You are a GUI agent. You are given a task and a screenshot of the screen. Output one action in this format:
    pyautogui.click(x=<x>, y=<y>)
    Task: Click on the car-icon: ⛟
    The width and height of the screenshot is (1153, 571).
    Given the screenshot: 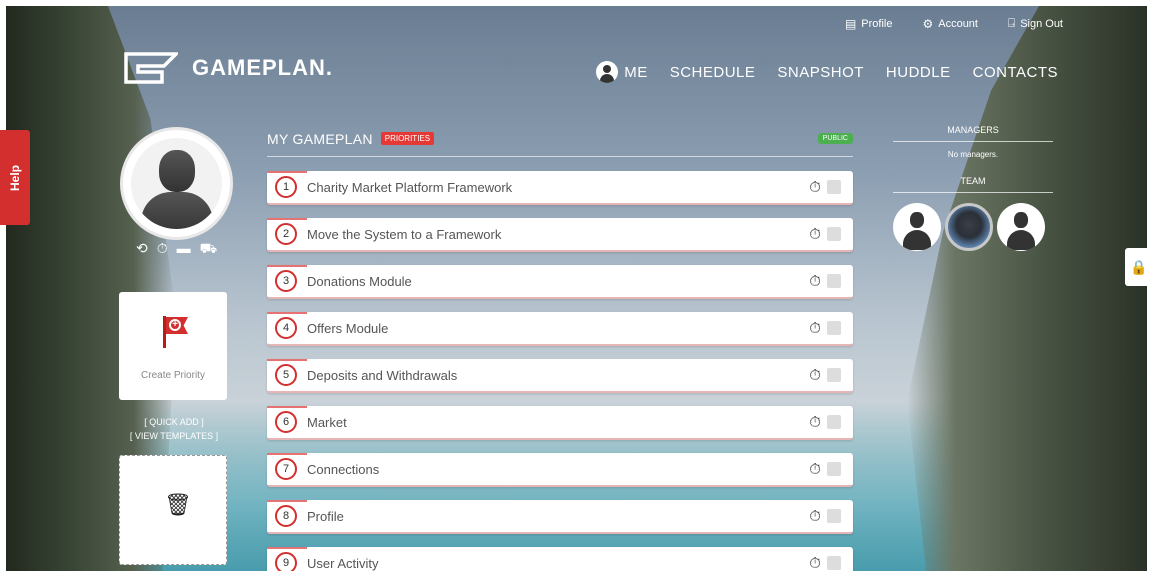 What is the action you would take?
    pyautogui.click(x=209, y=249)
    